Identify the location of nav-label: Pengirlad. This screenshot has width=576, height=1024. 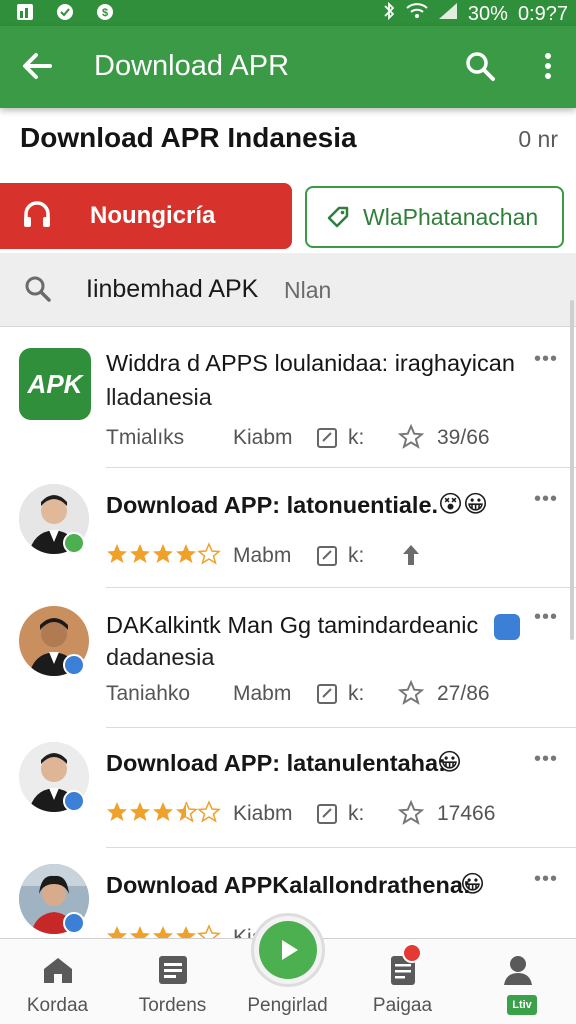
(287, 1005).